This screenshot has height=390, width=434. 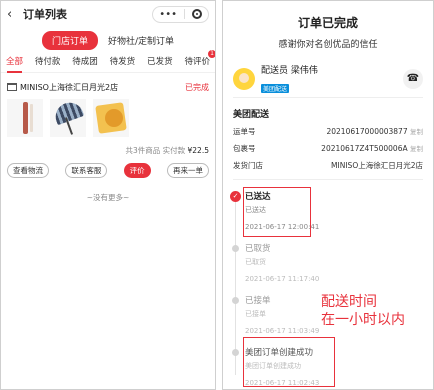 What do you see at coordinates (111, 118) in the screenshot?
I see `product-image-snack` at bounding box center [111, 118].